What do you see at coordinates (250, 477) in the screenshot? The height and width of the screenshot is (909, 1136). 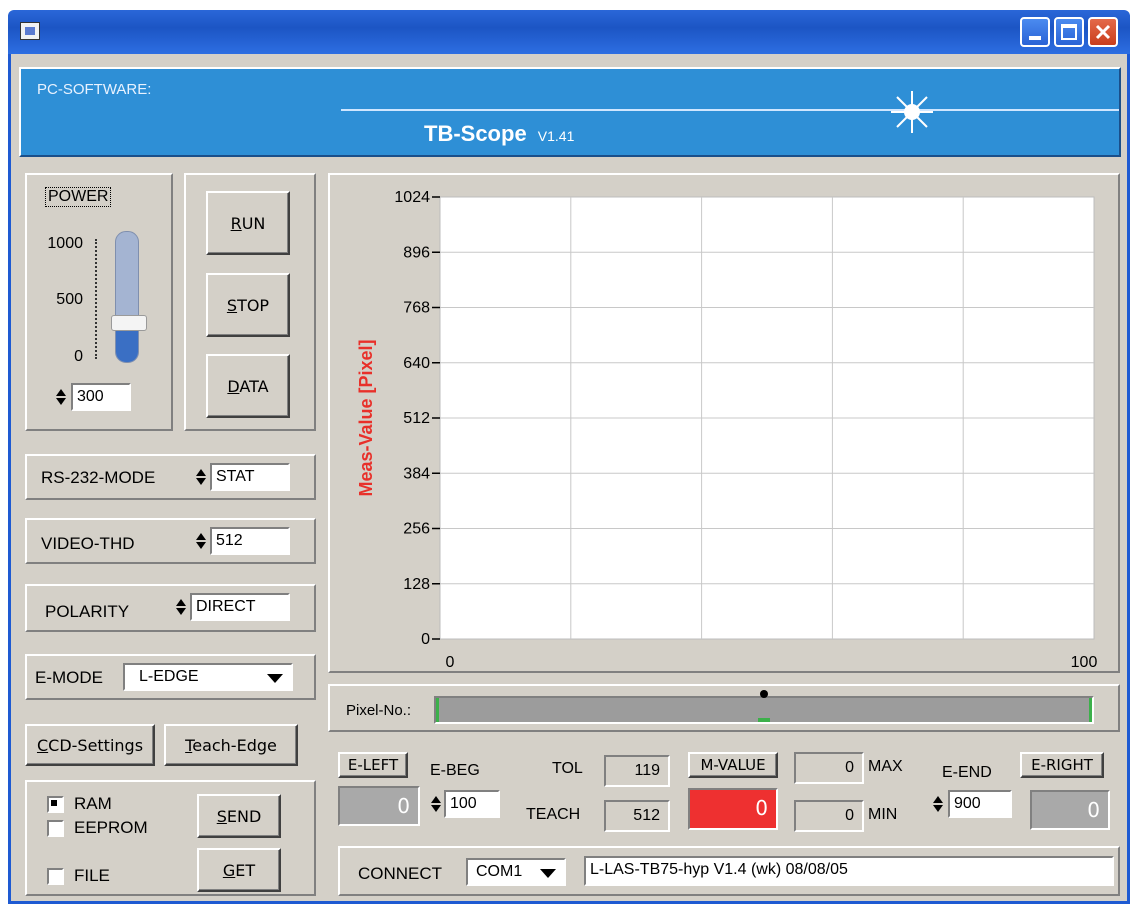 I see `rs232-mode-field: STAT` at bounding box center [250, 477].